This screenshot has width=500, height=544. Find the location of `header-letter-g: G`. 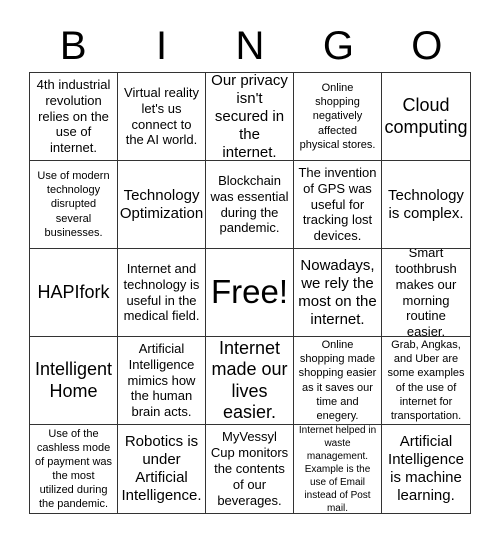

header-letter-g: G is located at coordinates (338, 46).